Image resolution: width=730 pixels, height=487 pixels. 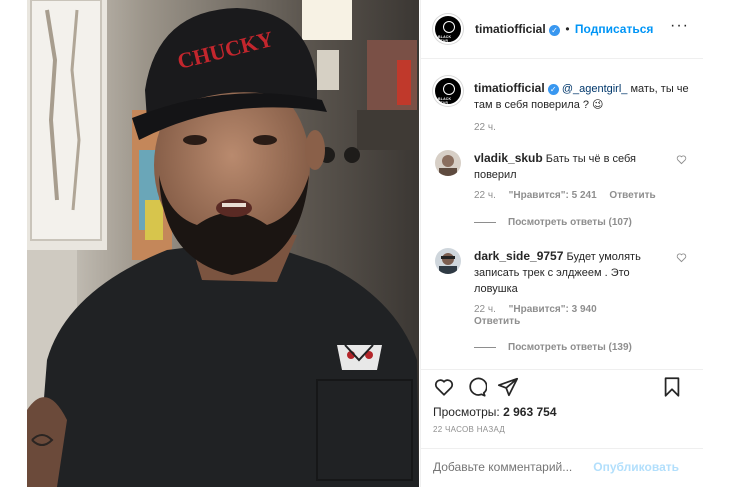 What do you see at coordinates (485, 127) in the screenshot?
I see `caption-time: 22 ч.` at bounding box center [485, 127].